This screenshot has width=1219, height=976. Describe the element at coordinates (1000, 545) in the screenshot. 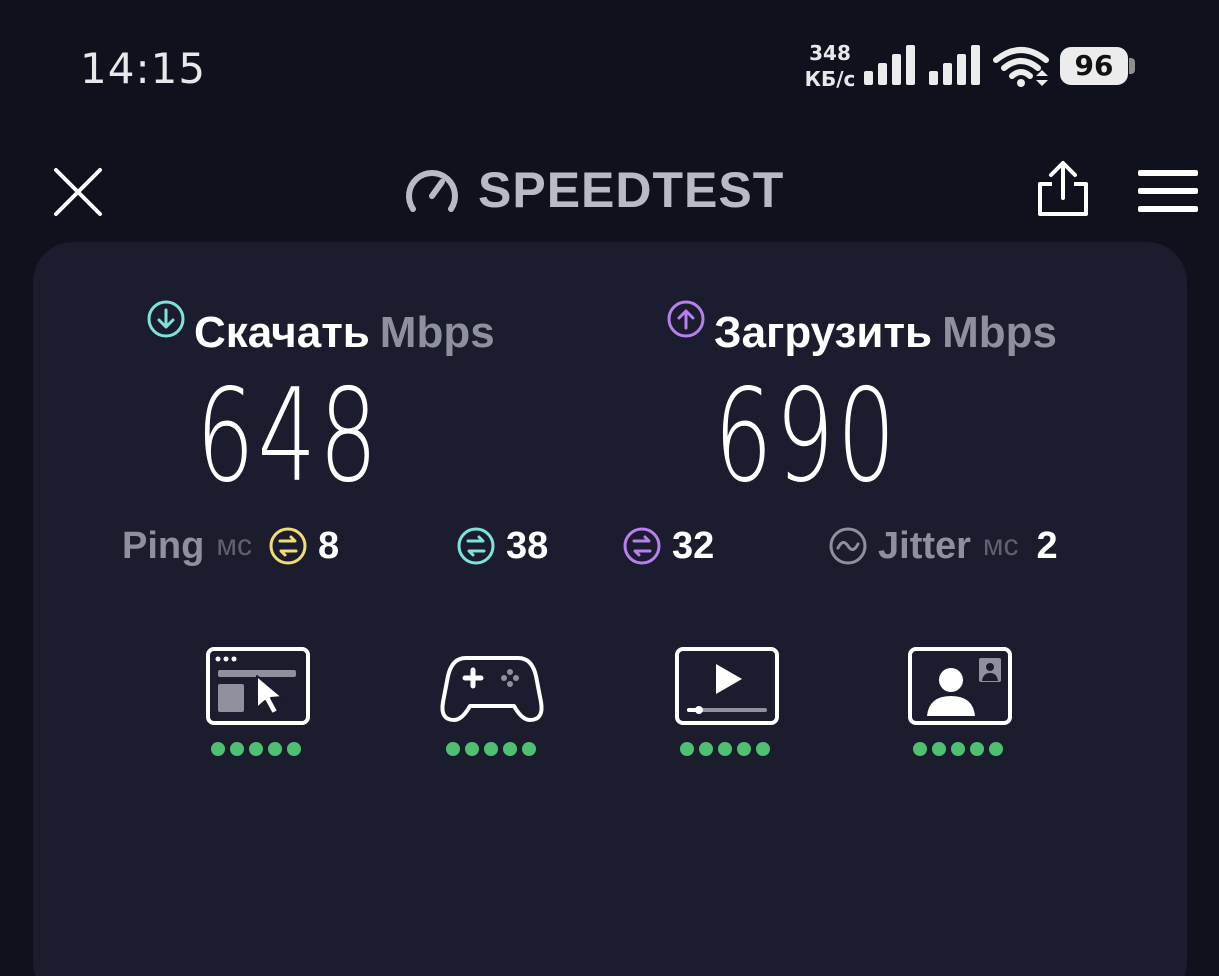

I see `jitter-unit: мс` at that location.